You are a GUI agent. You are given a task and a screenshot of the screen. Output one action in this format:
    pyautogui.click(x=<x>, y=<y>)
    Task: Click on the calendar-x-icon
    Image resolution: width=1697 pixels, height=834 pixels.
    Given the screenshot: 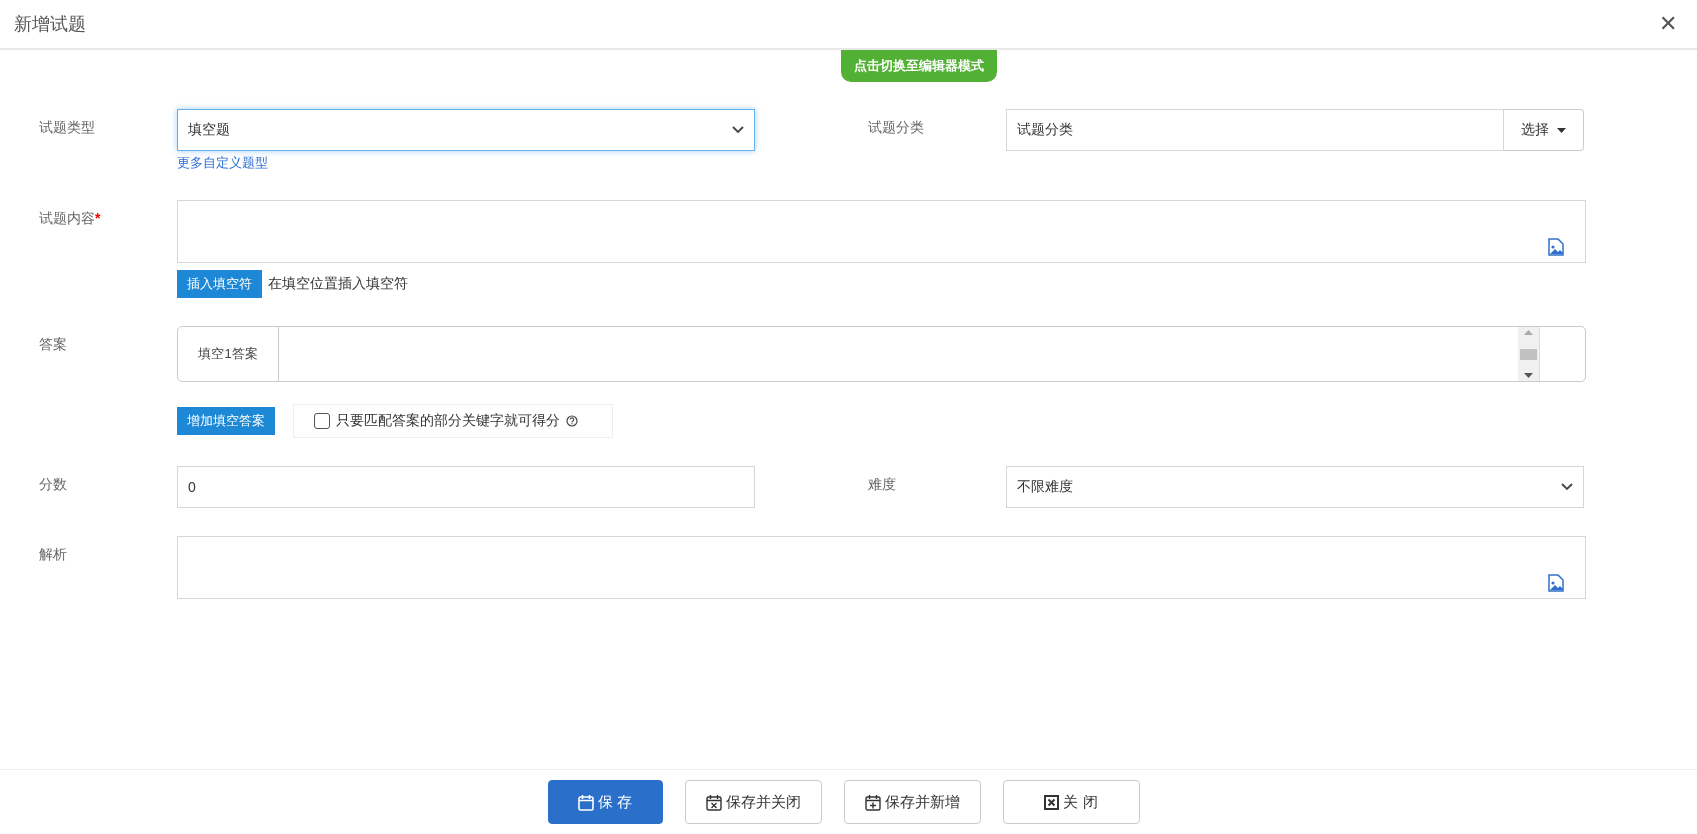 What is the action you would take?
    pyautogui.click(x=713, y=802)
    